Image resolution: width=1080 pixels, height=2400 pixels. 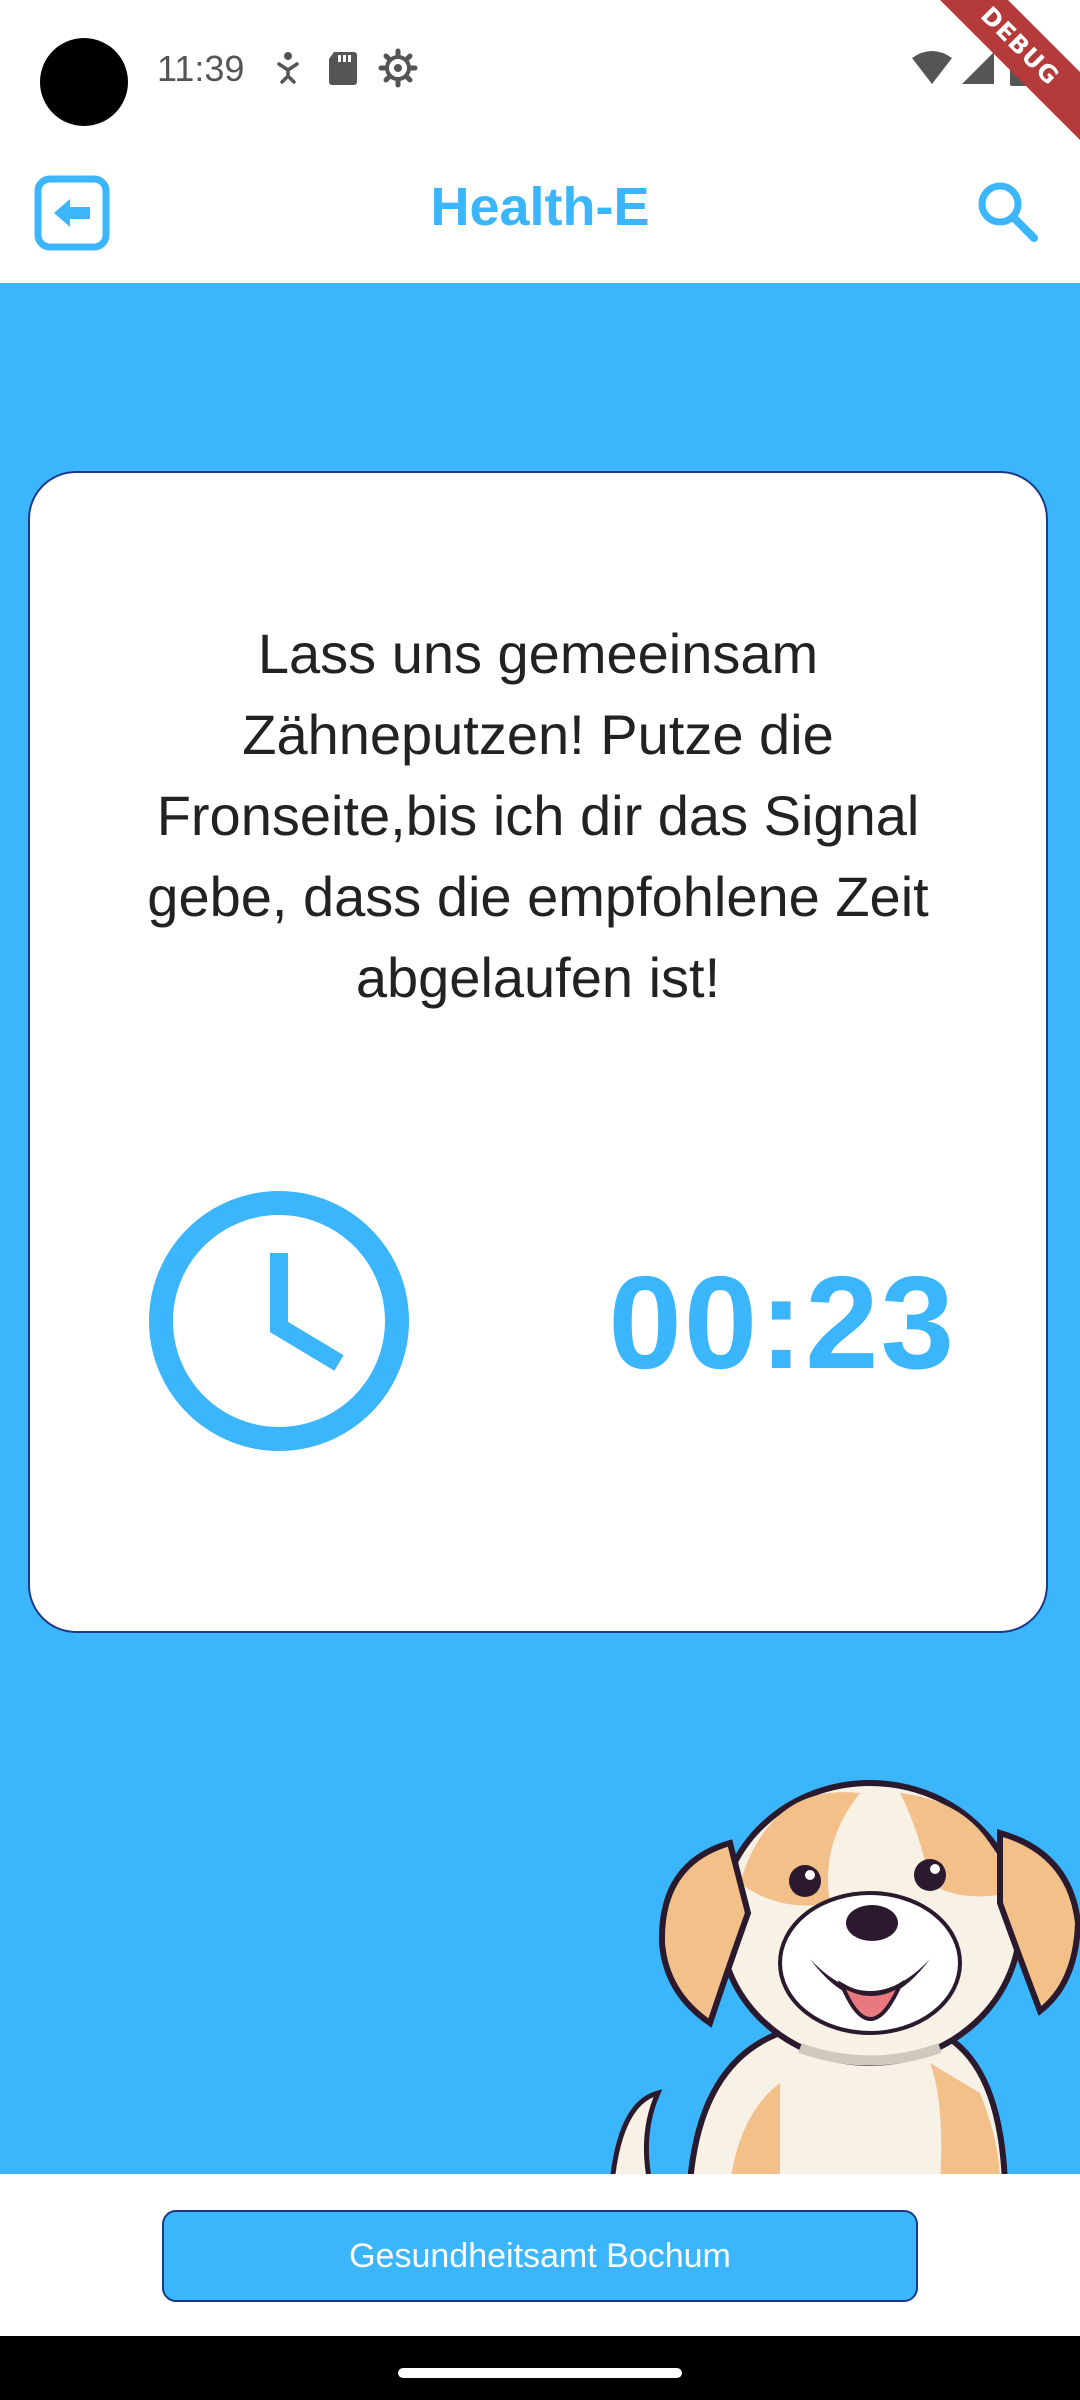 I want to click on accessibility-icon, so click(x=288, y=68).